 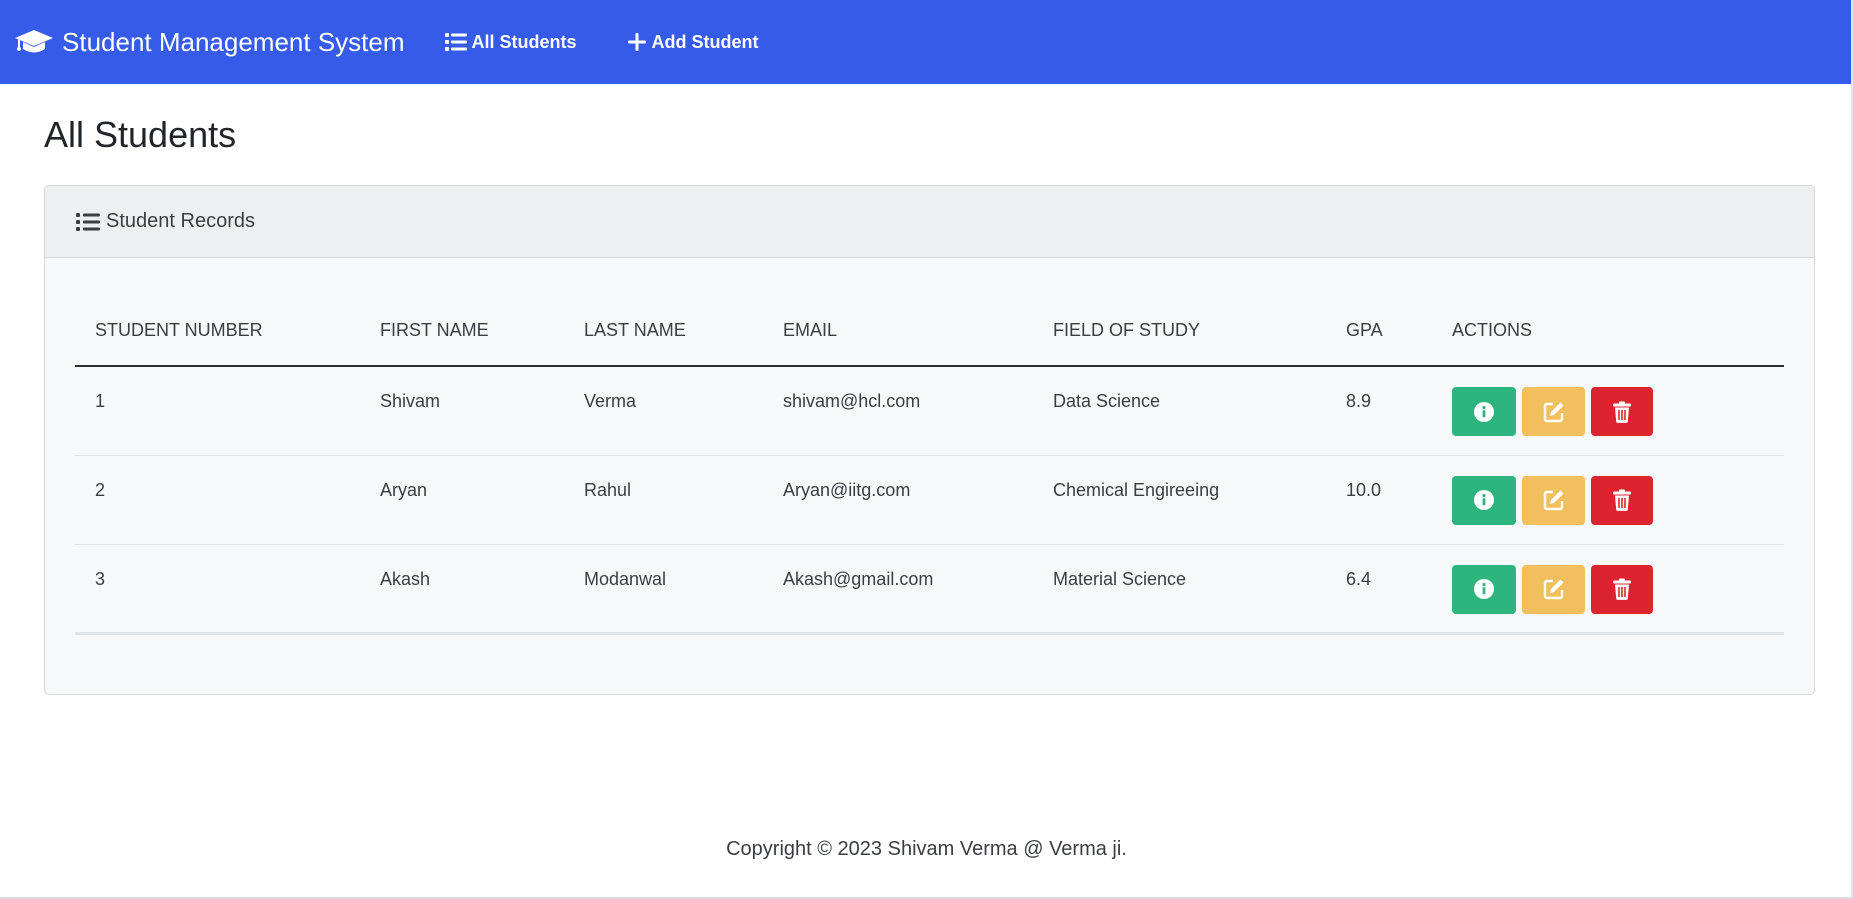 I want to click on card-header-title: Student Records, so click(x=180, y=221).